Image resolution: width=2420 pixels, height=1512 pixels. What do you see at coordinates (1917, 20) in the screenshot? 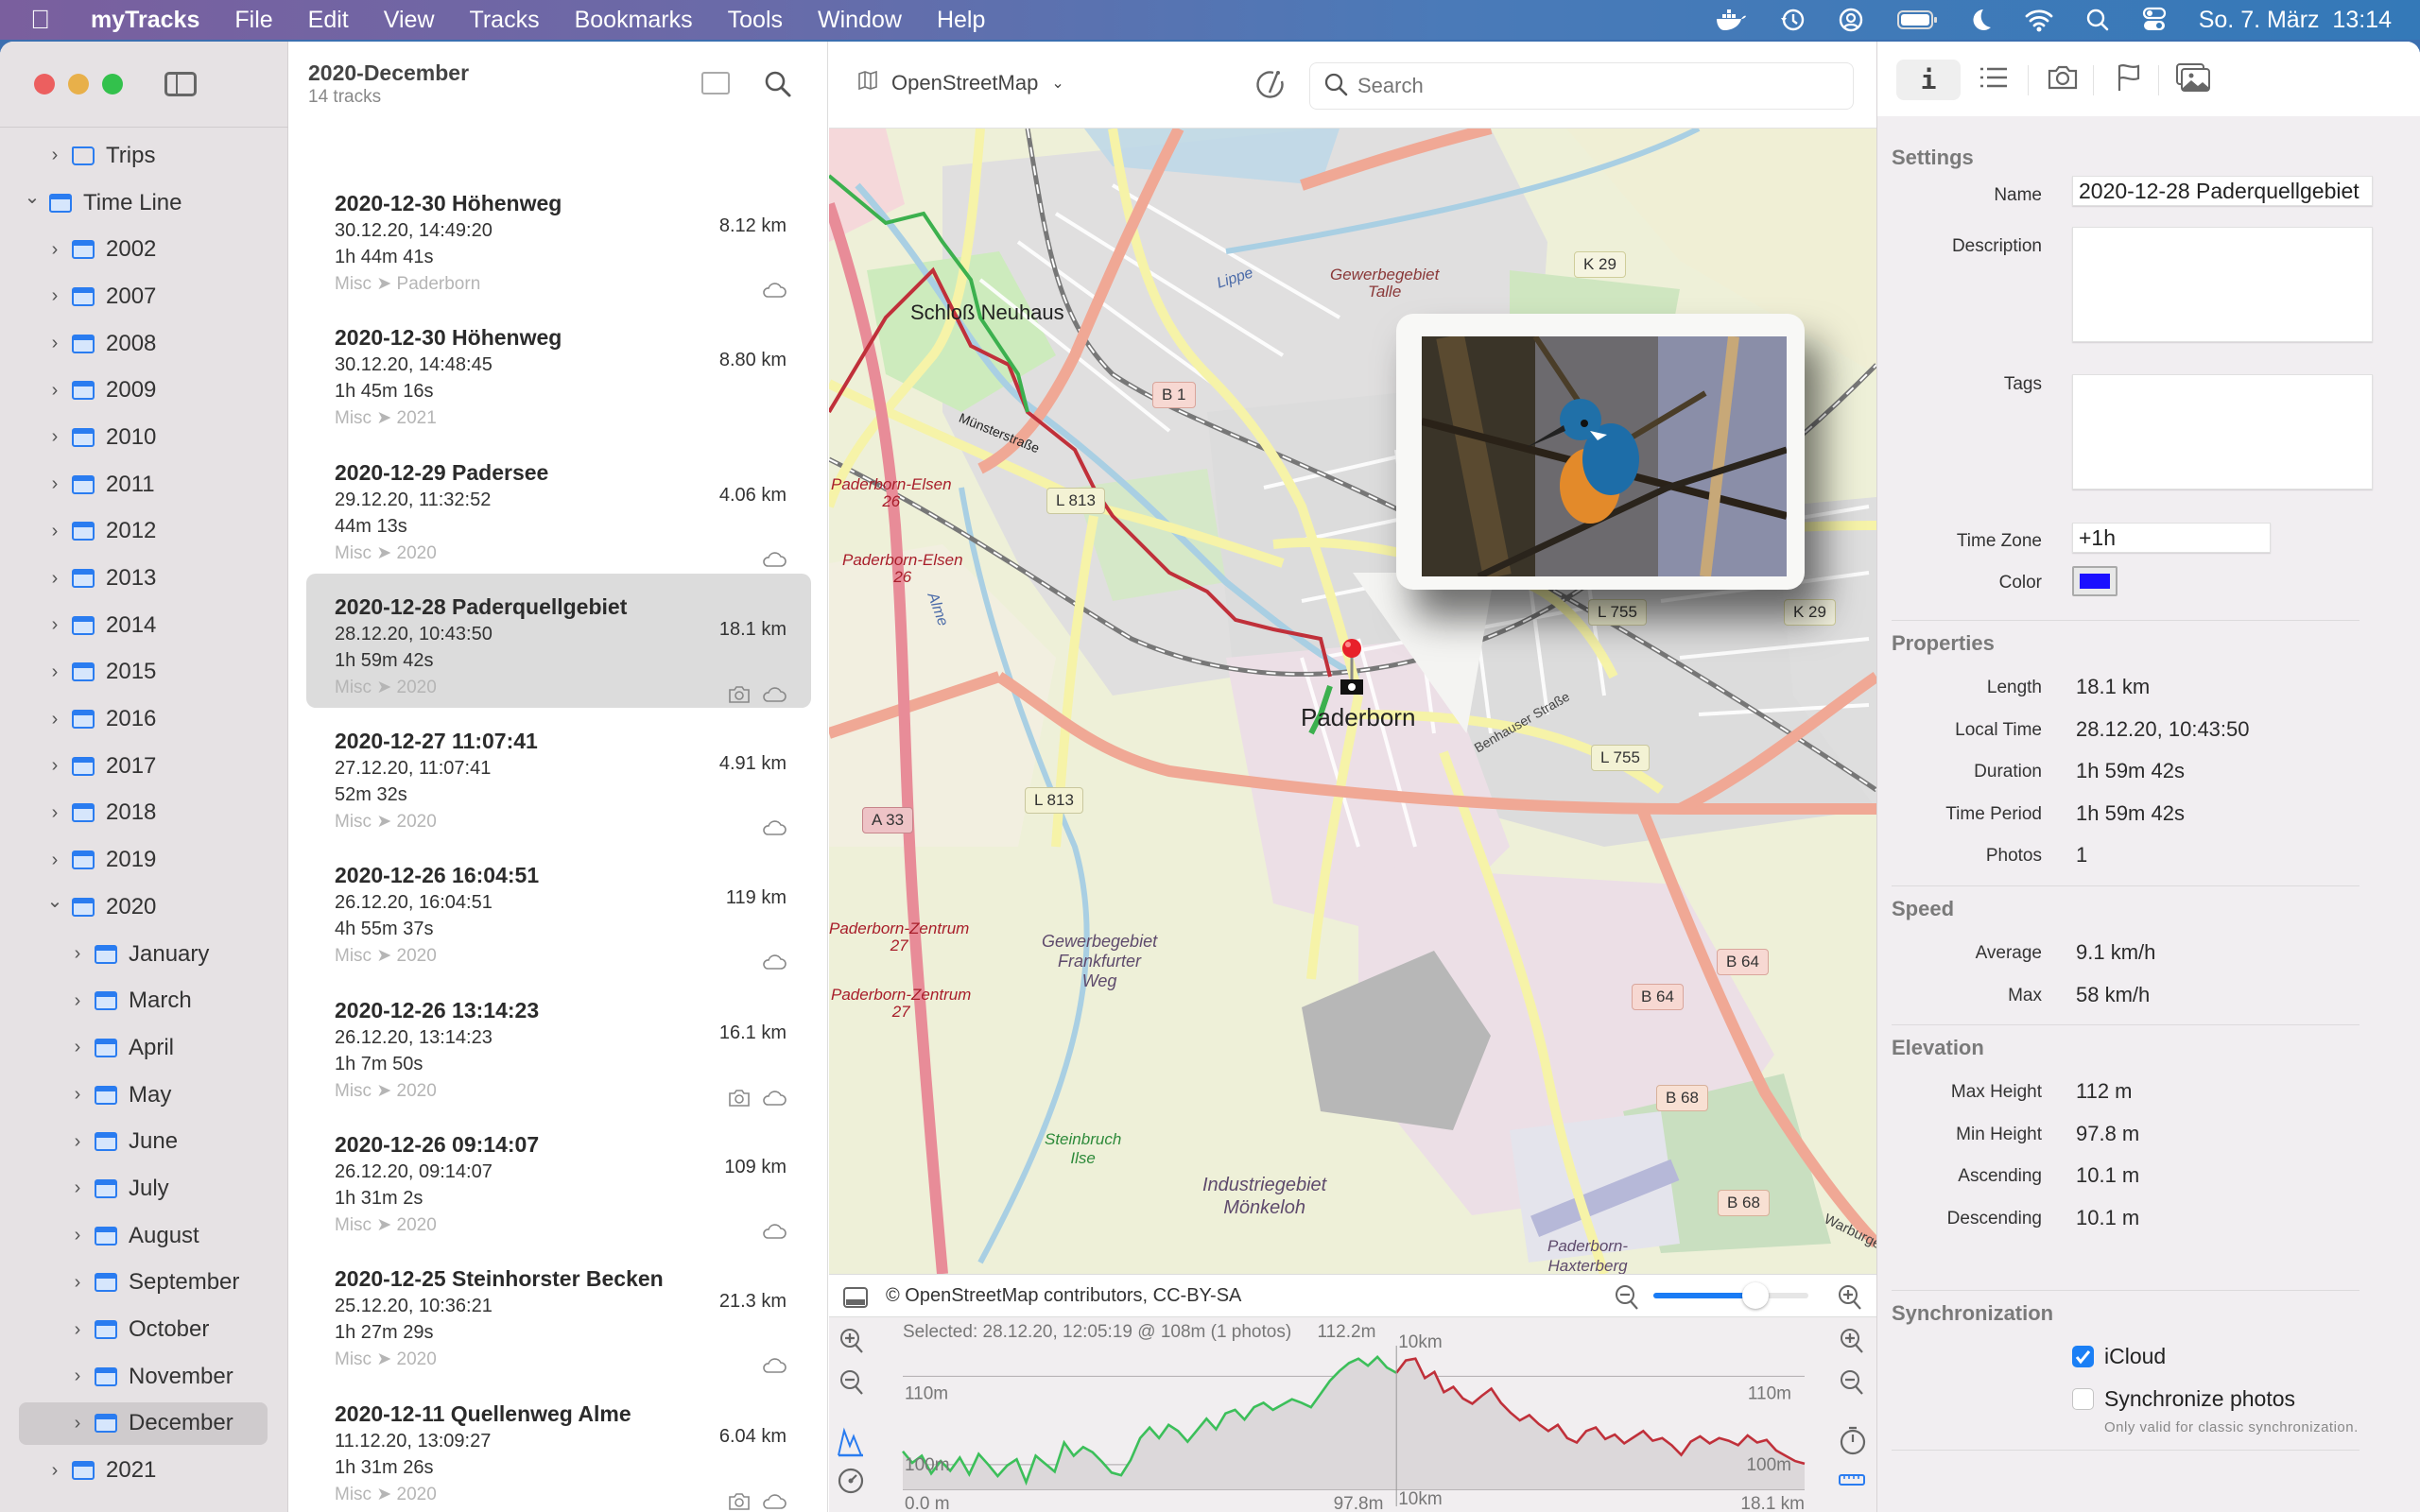
I see `battery-icon` at bounding box center [1917, 20].